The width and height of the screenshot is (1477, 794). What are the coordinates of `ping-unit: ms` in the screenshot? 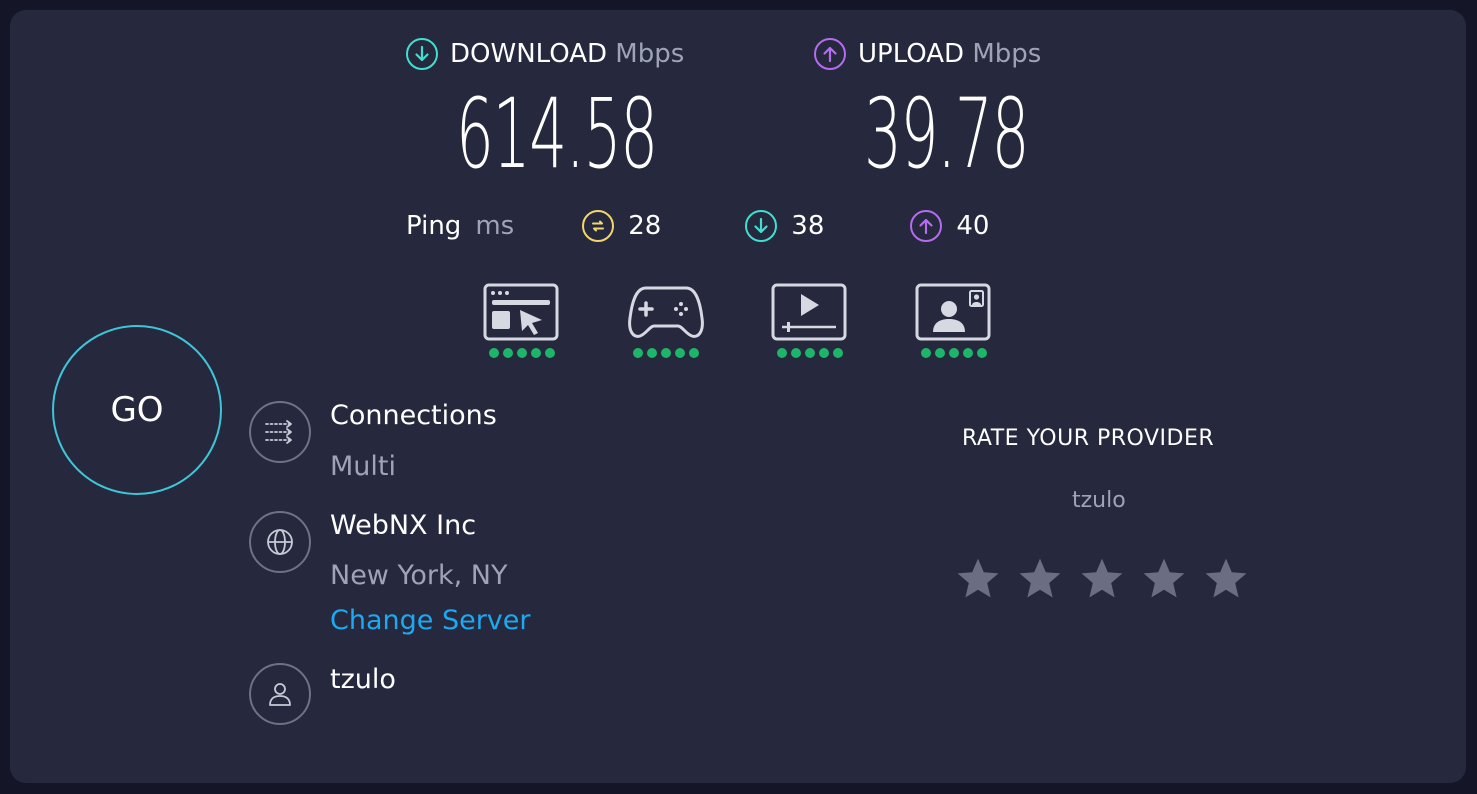 It's located at (495, 226).